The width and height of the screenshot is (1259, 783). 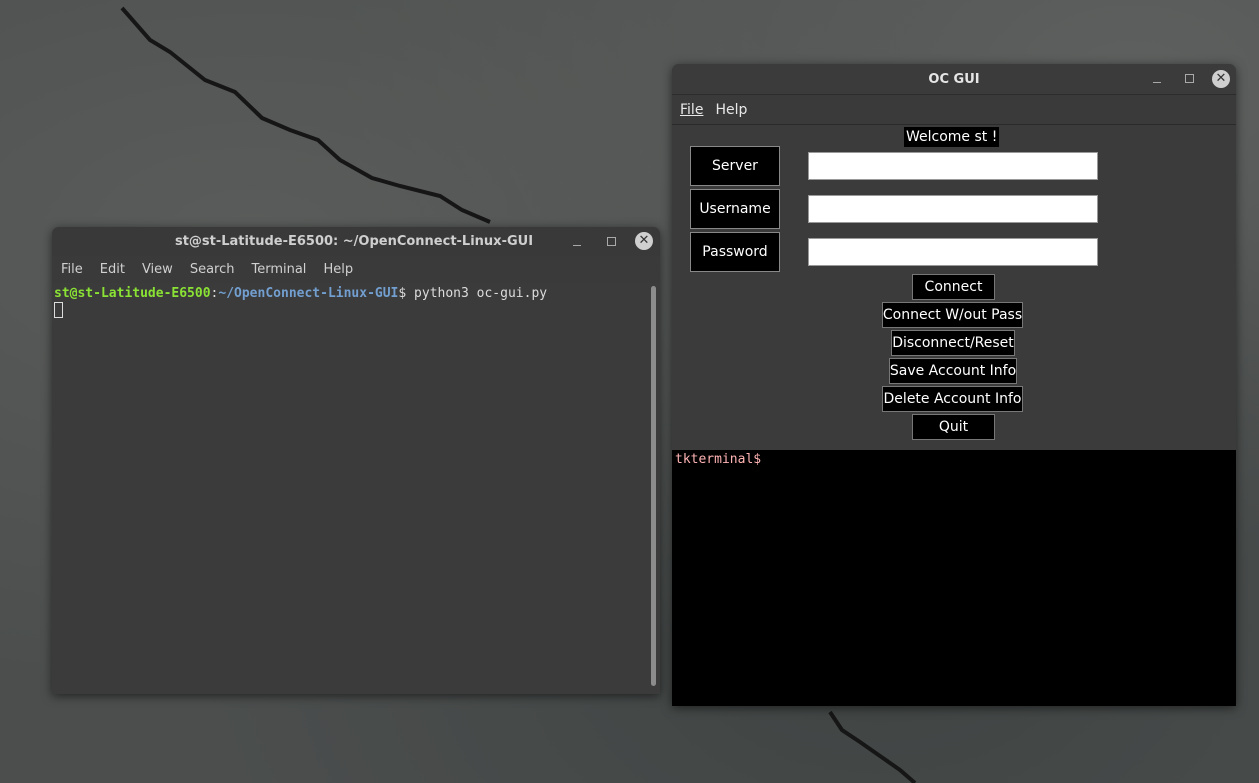 What do you see at coordinates (132, 293) in the screenshot?
I see `prompt-user: st@st-Latitude-E6500` at bounding box center [132, 293].